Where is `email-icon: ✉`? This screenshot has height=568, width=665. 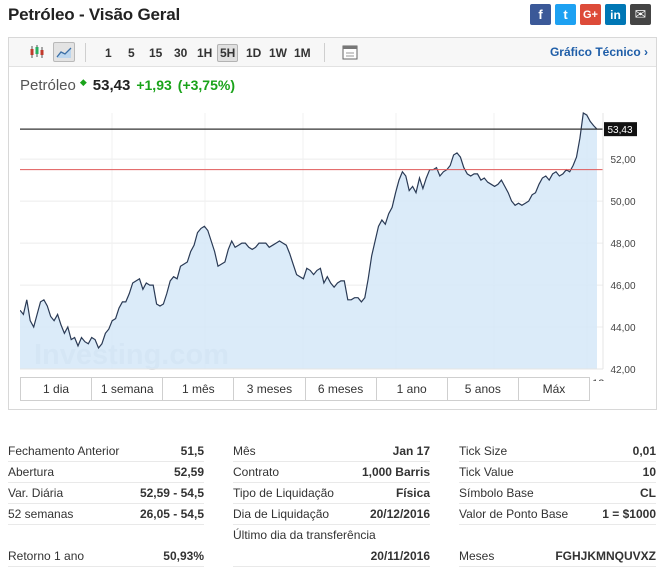 email-icon: ✉ is located at coordinates (640, 14).